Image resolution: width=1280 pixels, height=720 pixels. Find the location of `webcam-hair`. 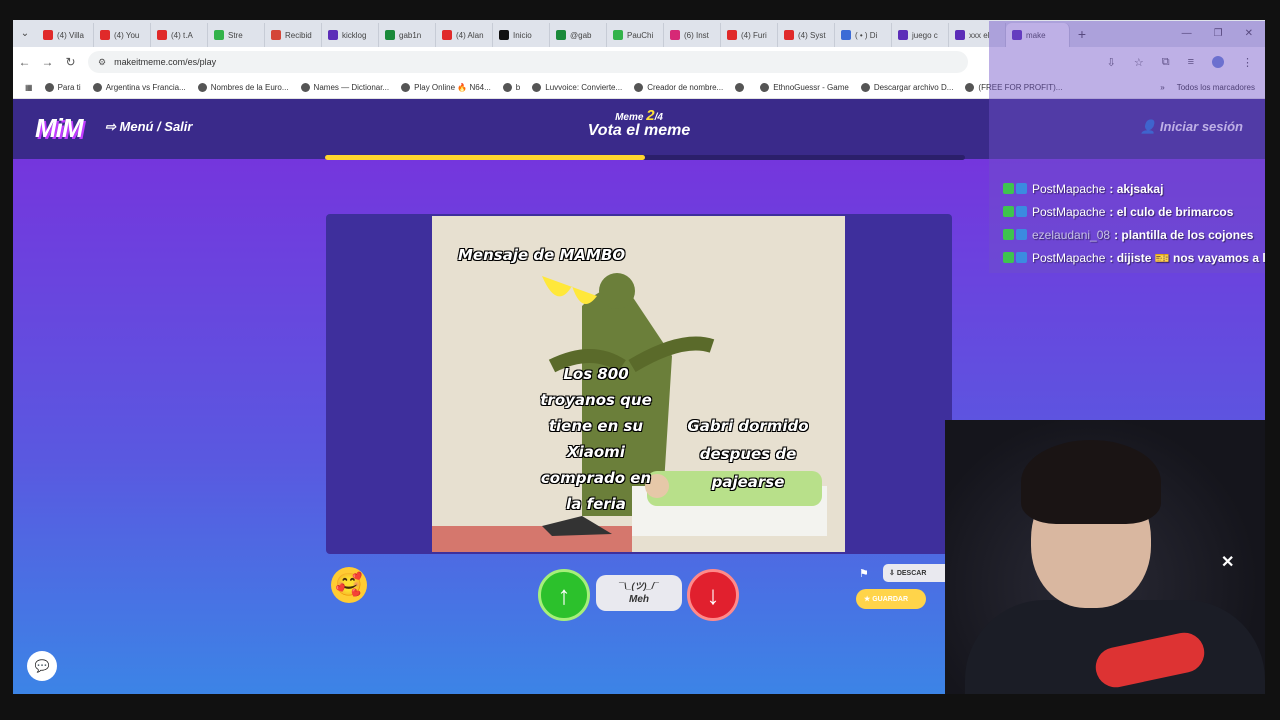

webcam-hair is located at coordinates (1091, 482).